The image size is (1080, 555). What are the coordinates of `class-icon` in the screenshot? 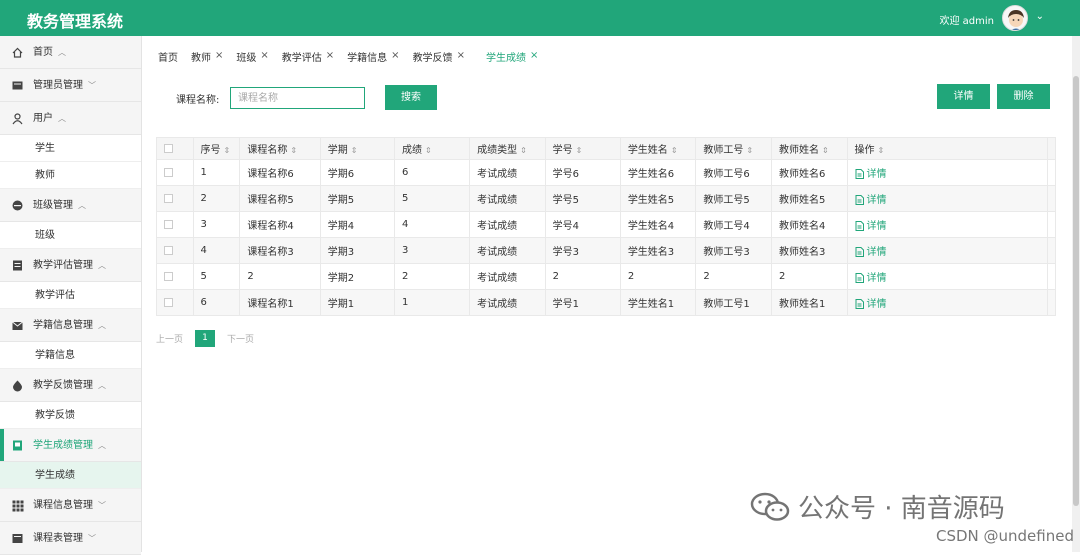 It's located at (17, 205).